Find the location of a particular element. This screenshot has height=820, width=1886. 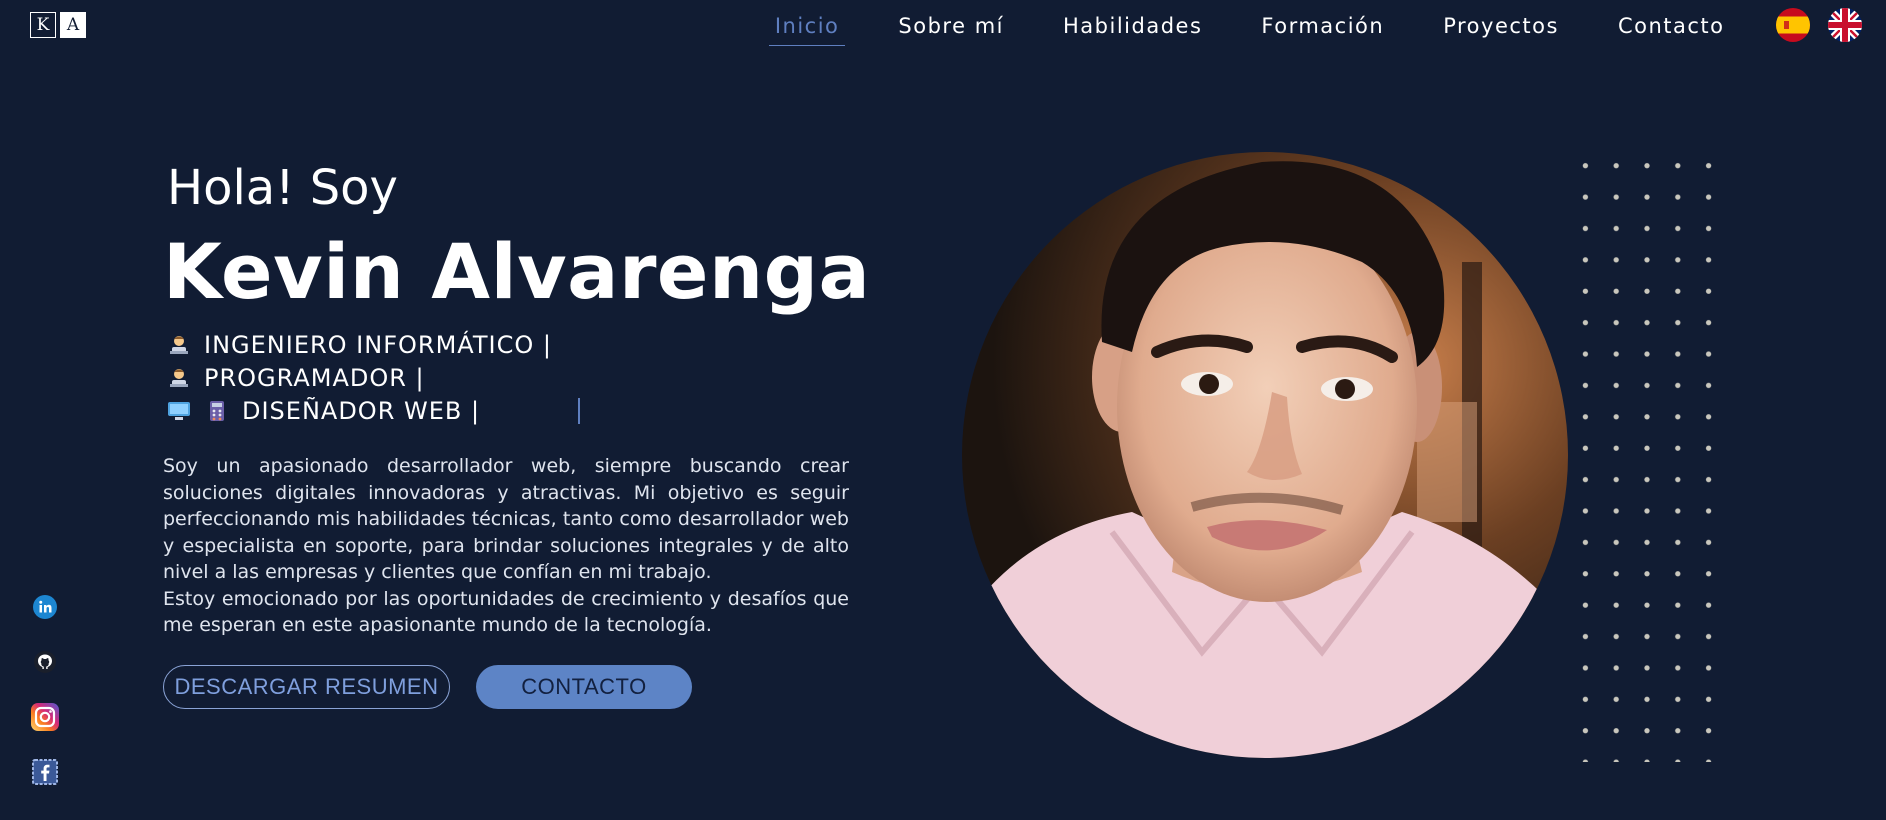

hero-name: Kevin Alvarenga is located at coordinates (517, 271).